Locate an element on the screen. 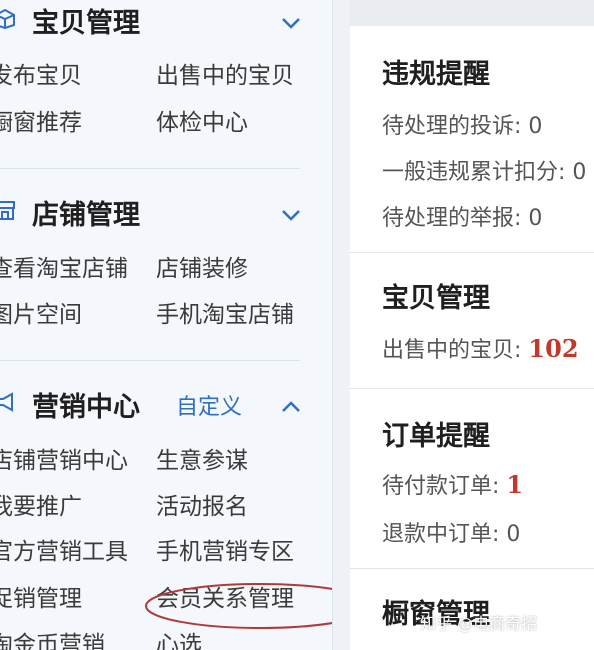 The height and width of the screenshot is (650, 594). row-pending-complaints: 待处理的投诉: 0 is located at coordinates (462, 124).